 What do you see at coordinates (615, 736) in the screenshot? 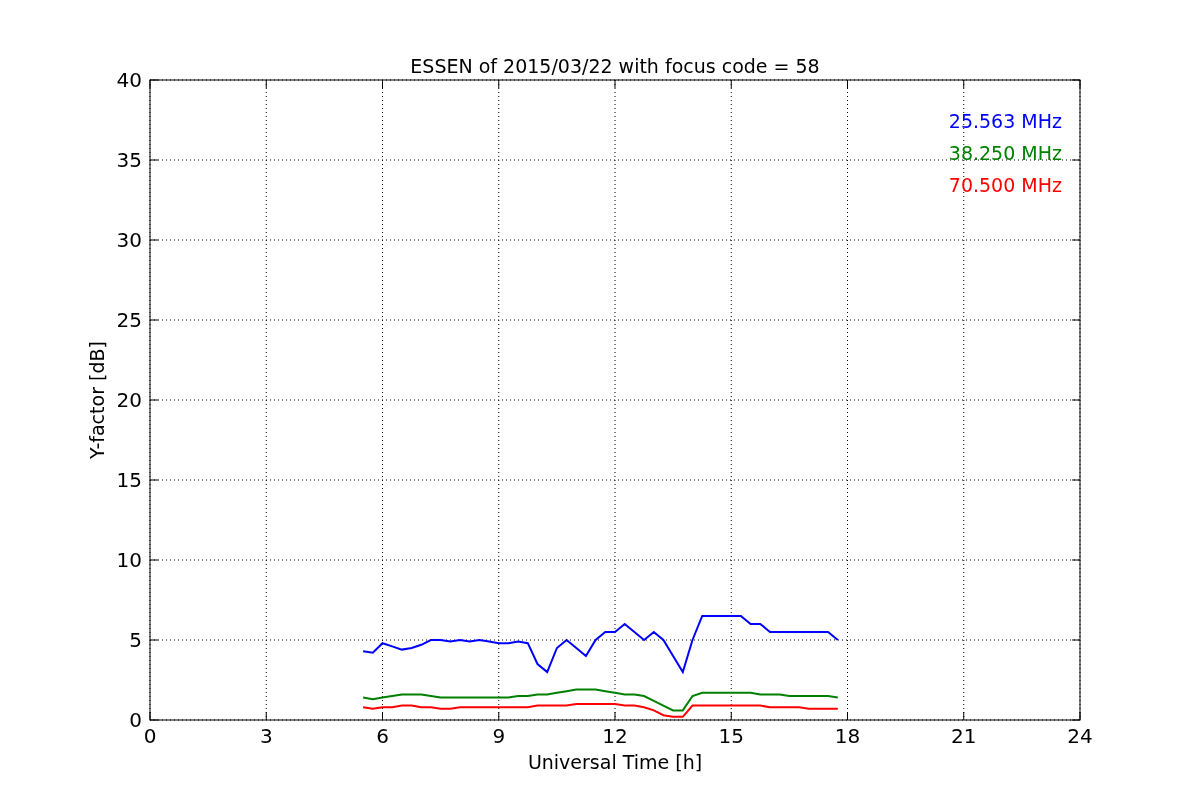
I see `axis-tick-label: 12` at bounding box center [615, 736].